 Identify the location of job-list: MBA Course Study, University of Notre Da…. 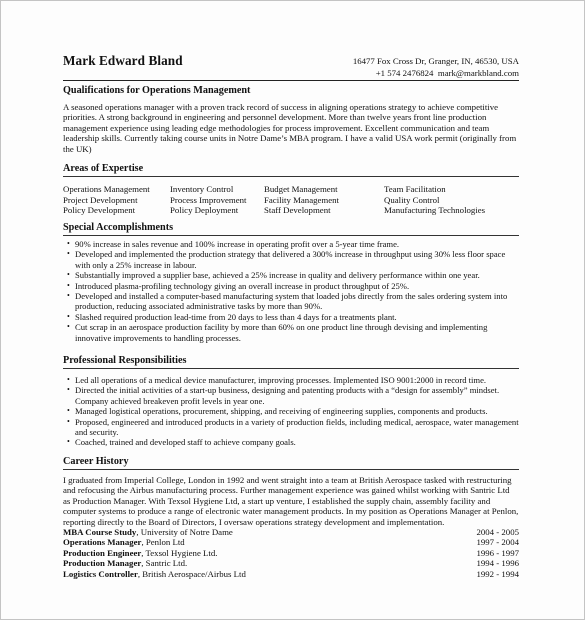
(291, 553).